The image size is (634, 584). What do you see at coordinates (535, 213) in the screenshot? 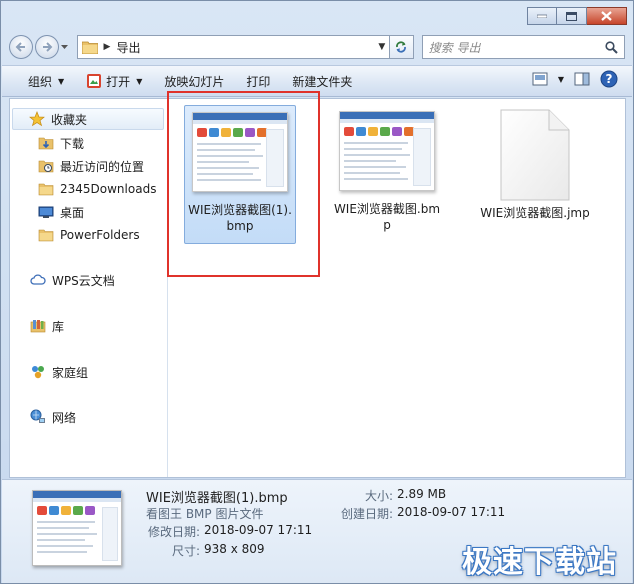
I see `file-name: WIE浏览器截图.jmp` at bounding box center [535, 213].